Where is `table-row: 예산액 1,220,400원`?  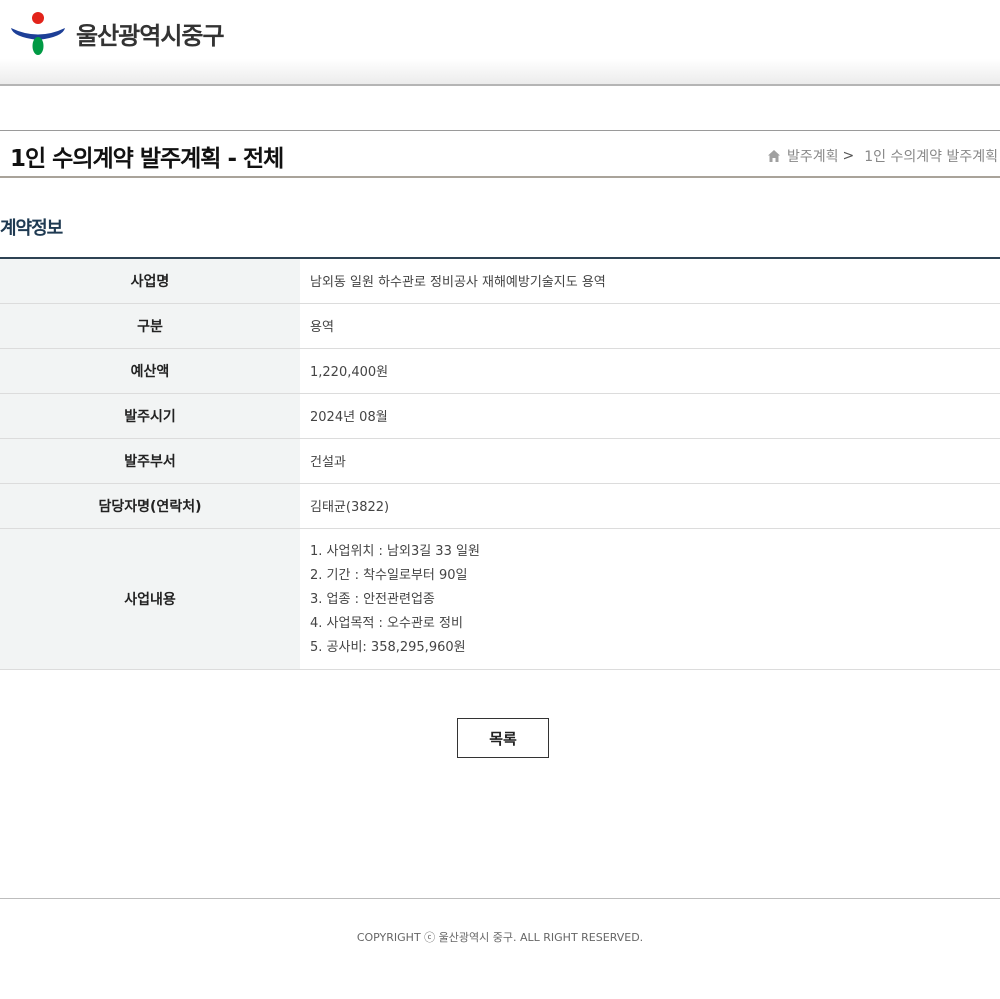 table-row: 예산액 1,220,400원 is located at coordinates (500, 371).